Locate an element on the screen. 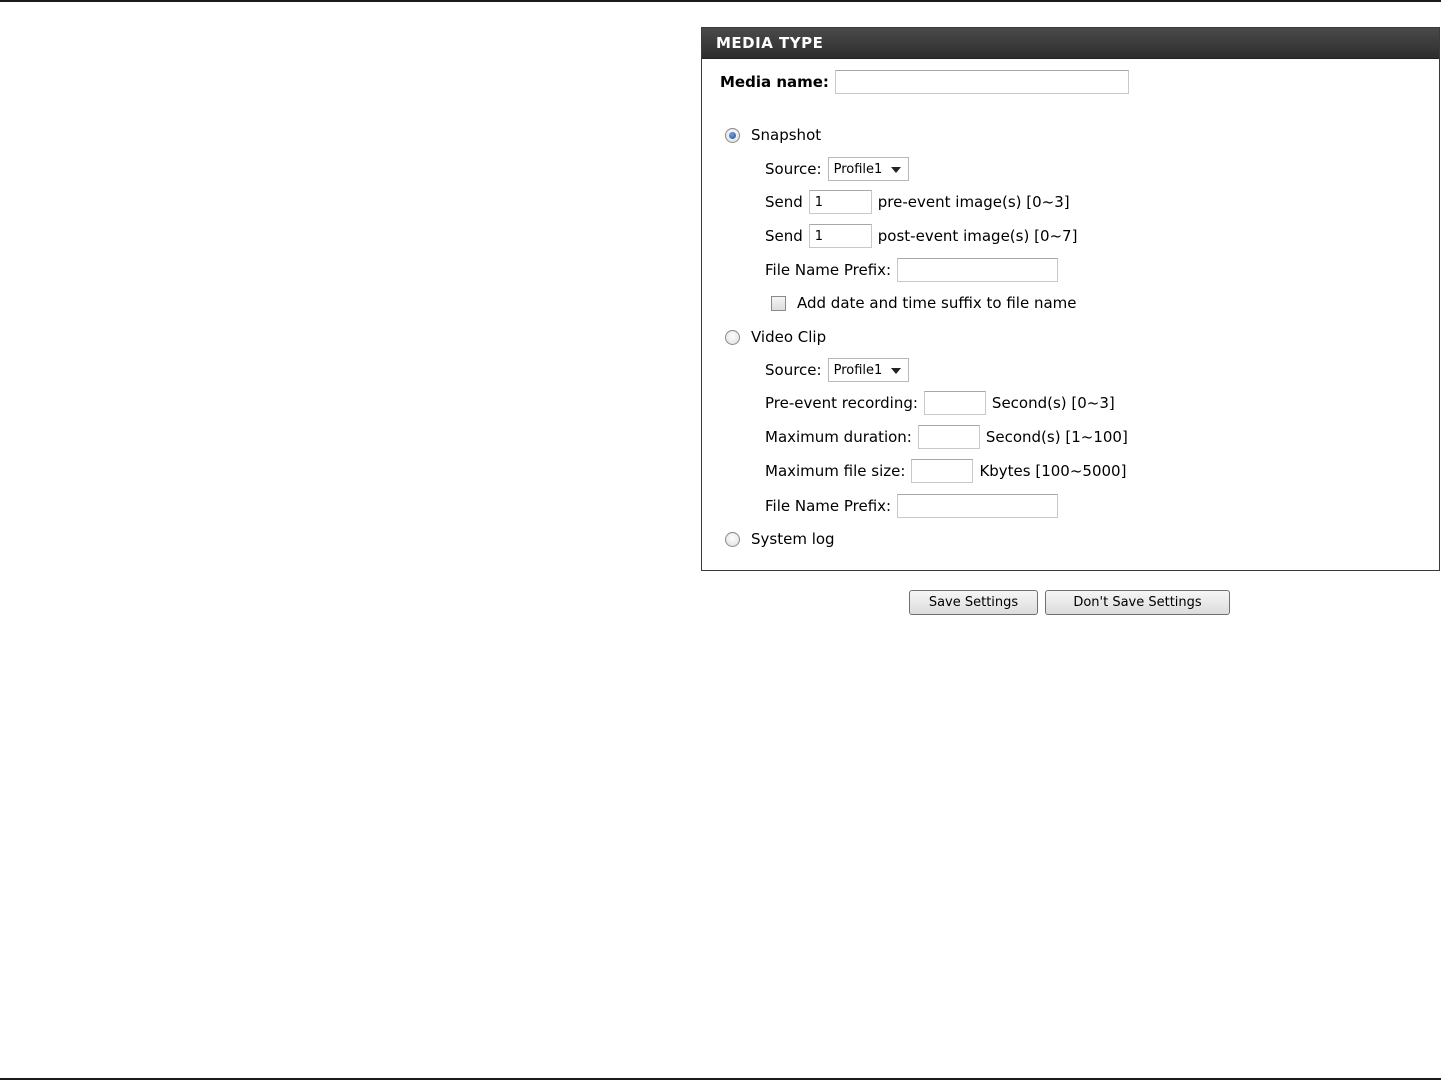 The image size is (1441, 1081). snapshot-pre-row: Send pre-event image(s) [0~3] is located at coordinates (917, 202).